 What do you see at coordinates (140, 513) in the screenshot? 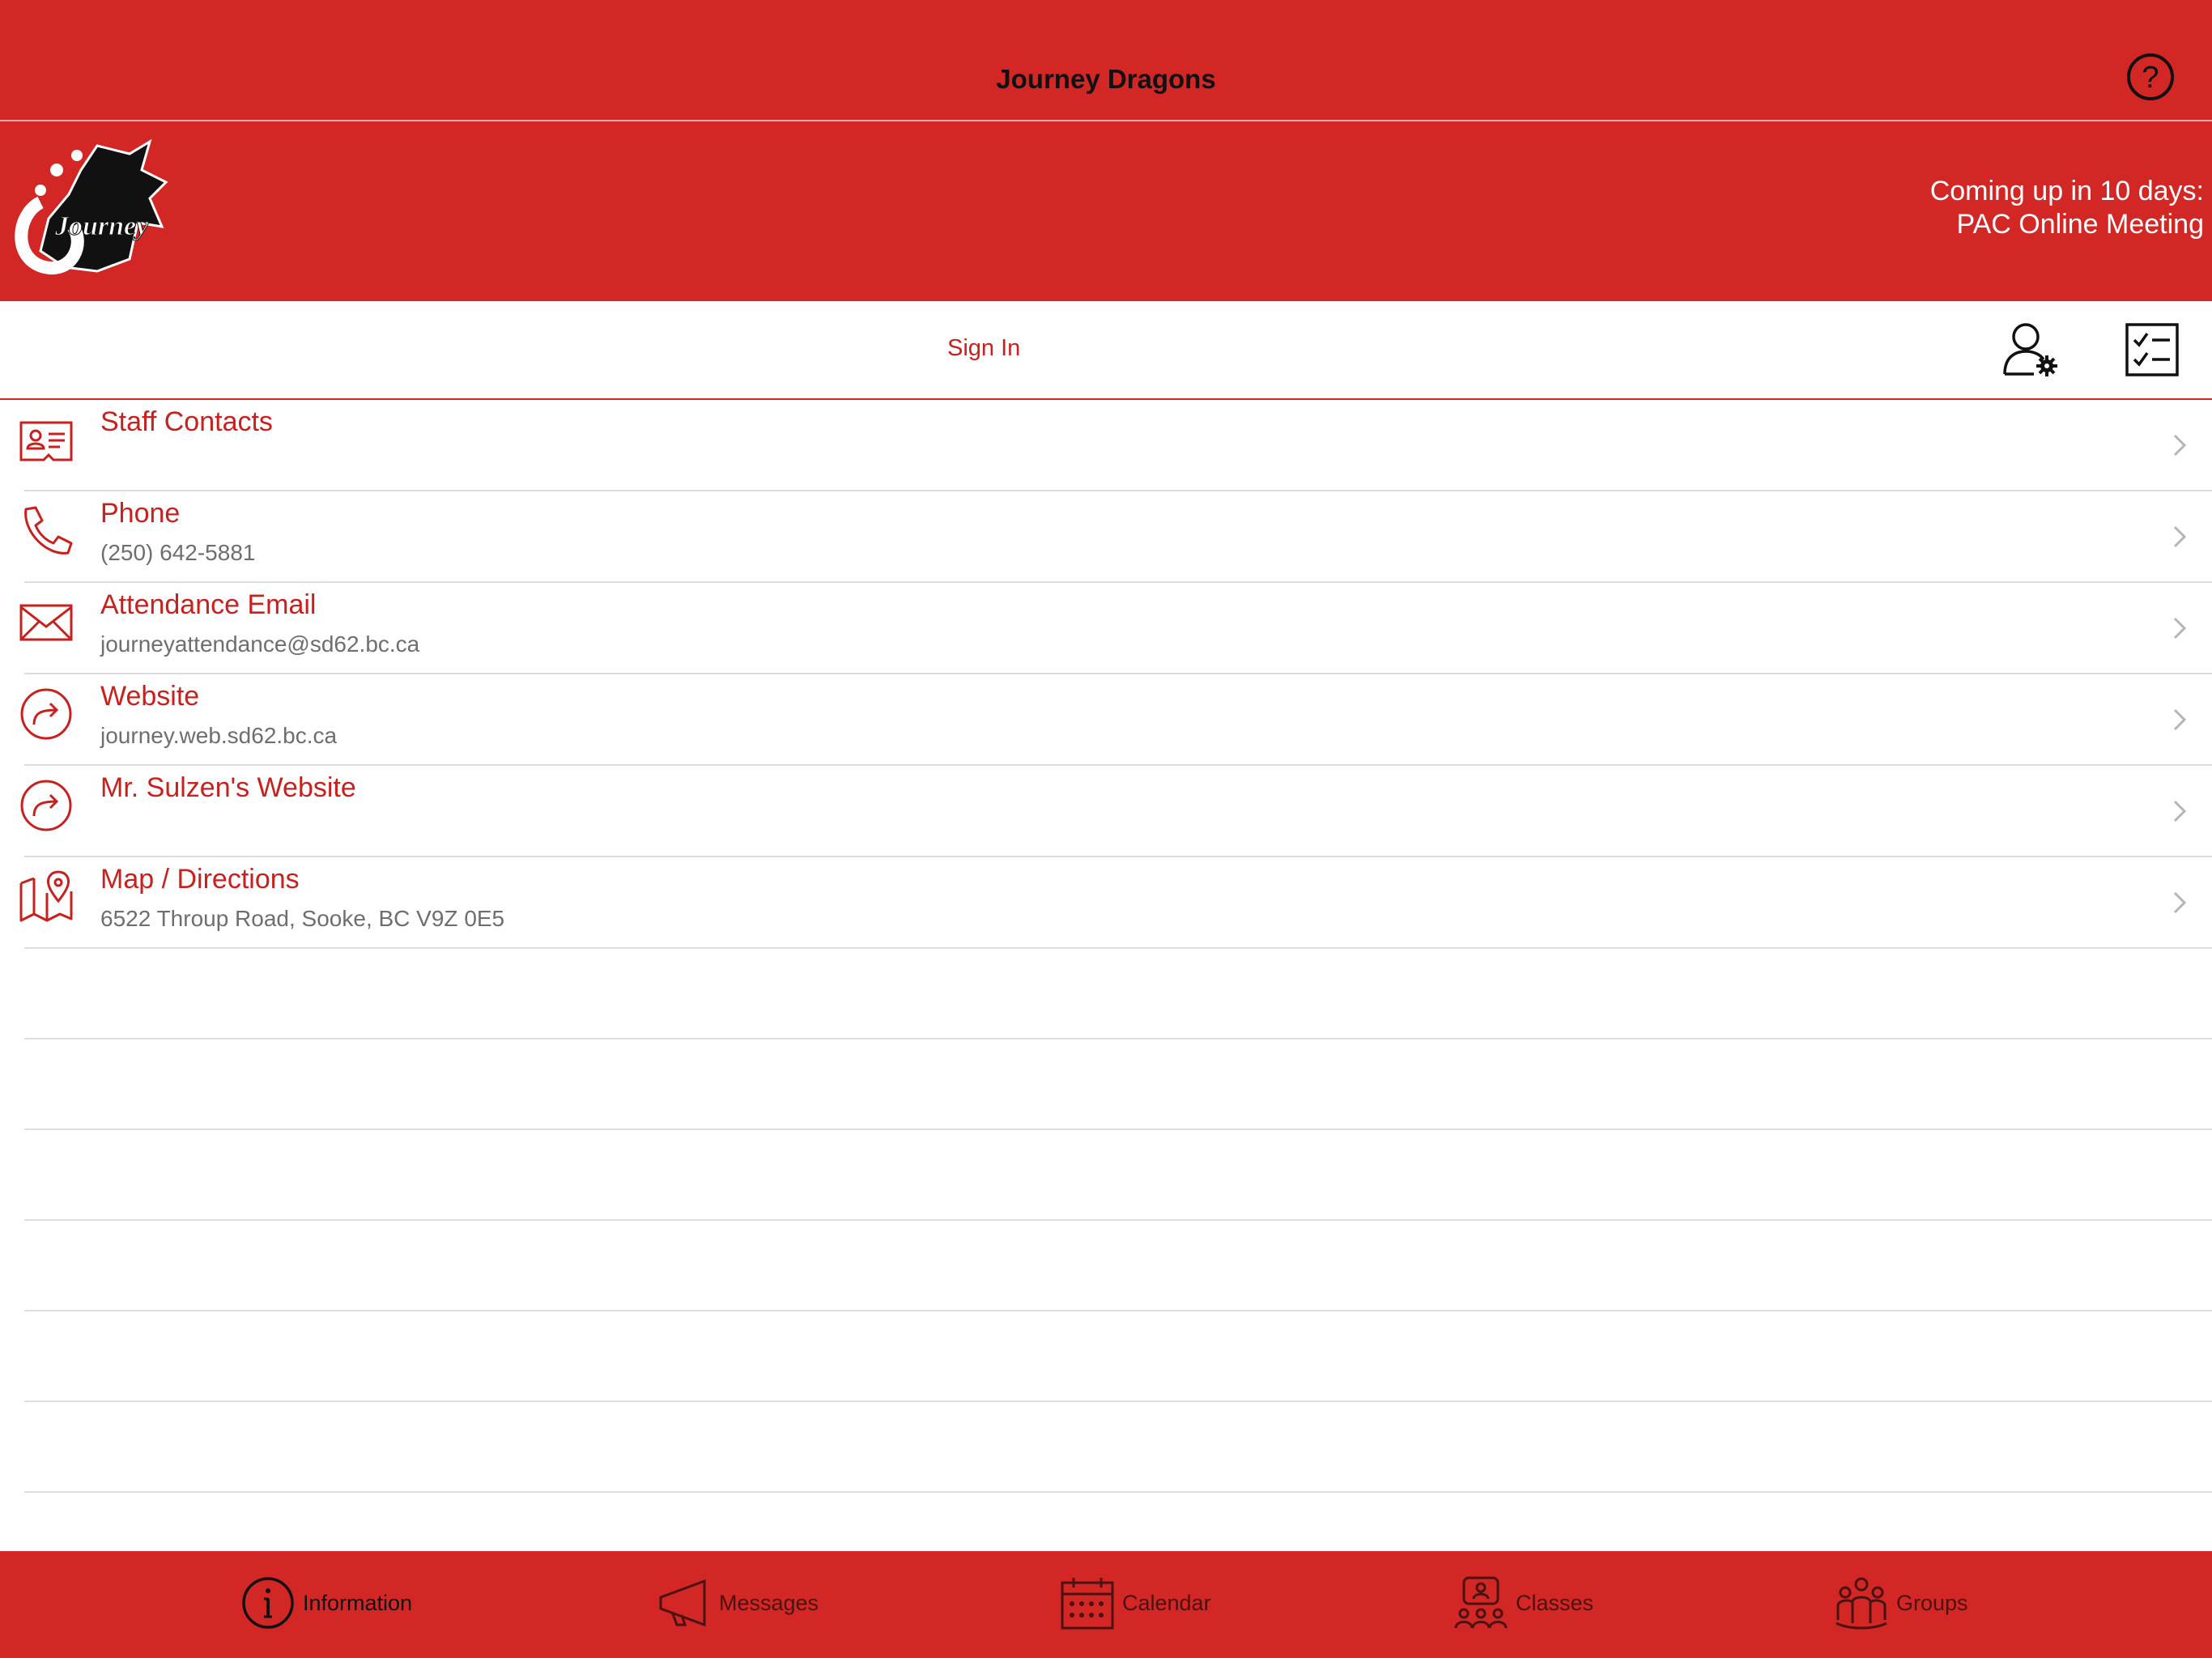
I see `list-item-title: Phone` at bounding box center [140, 513].